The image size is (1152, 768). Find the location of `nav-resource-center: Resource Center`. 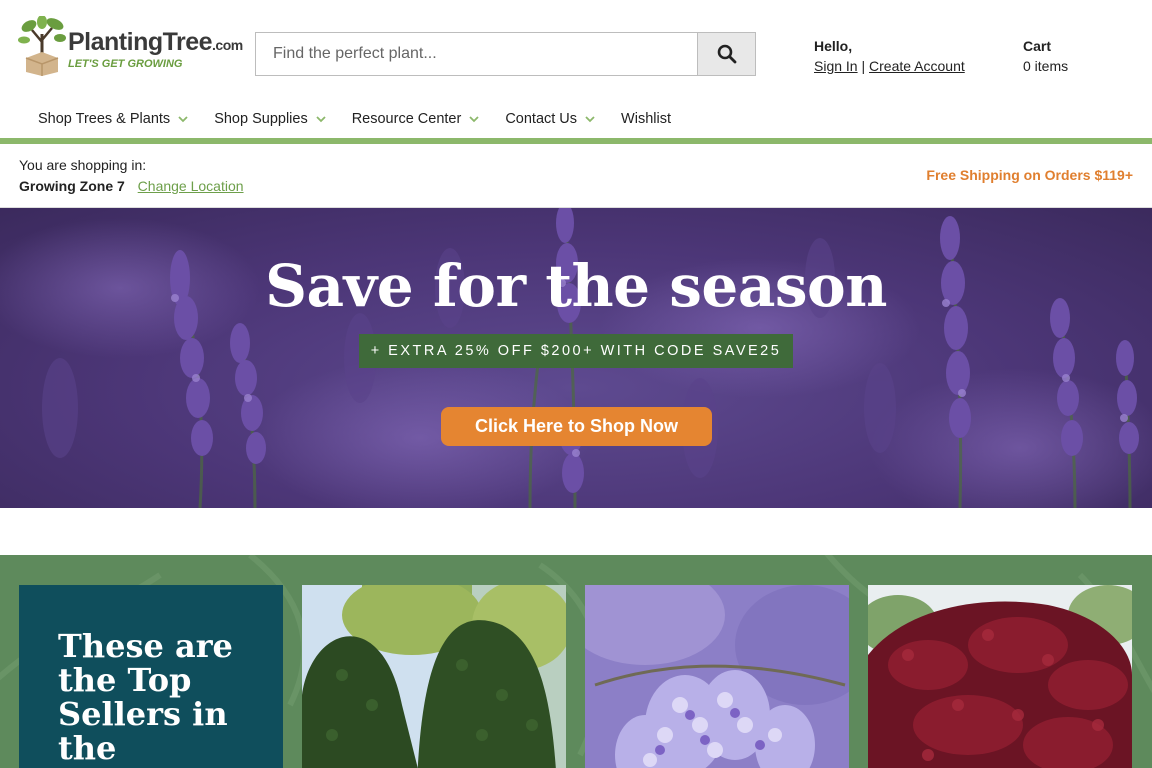

nav-resource-center: Resource Center is located at coordinates (416, 119).